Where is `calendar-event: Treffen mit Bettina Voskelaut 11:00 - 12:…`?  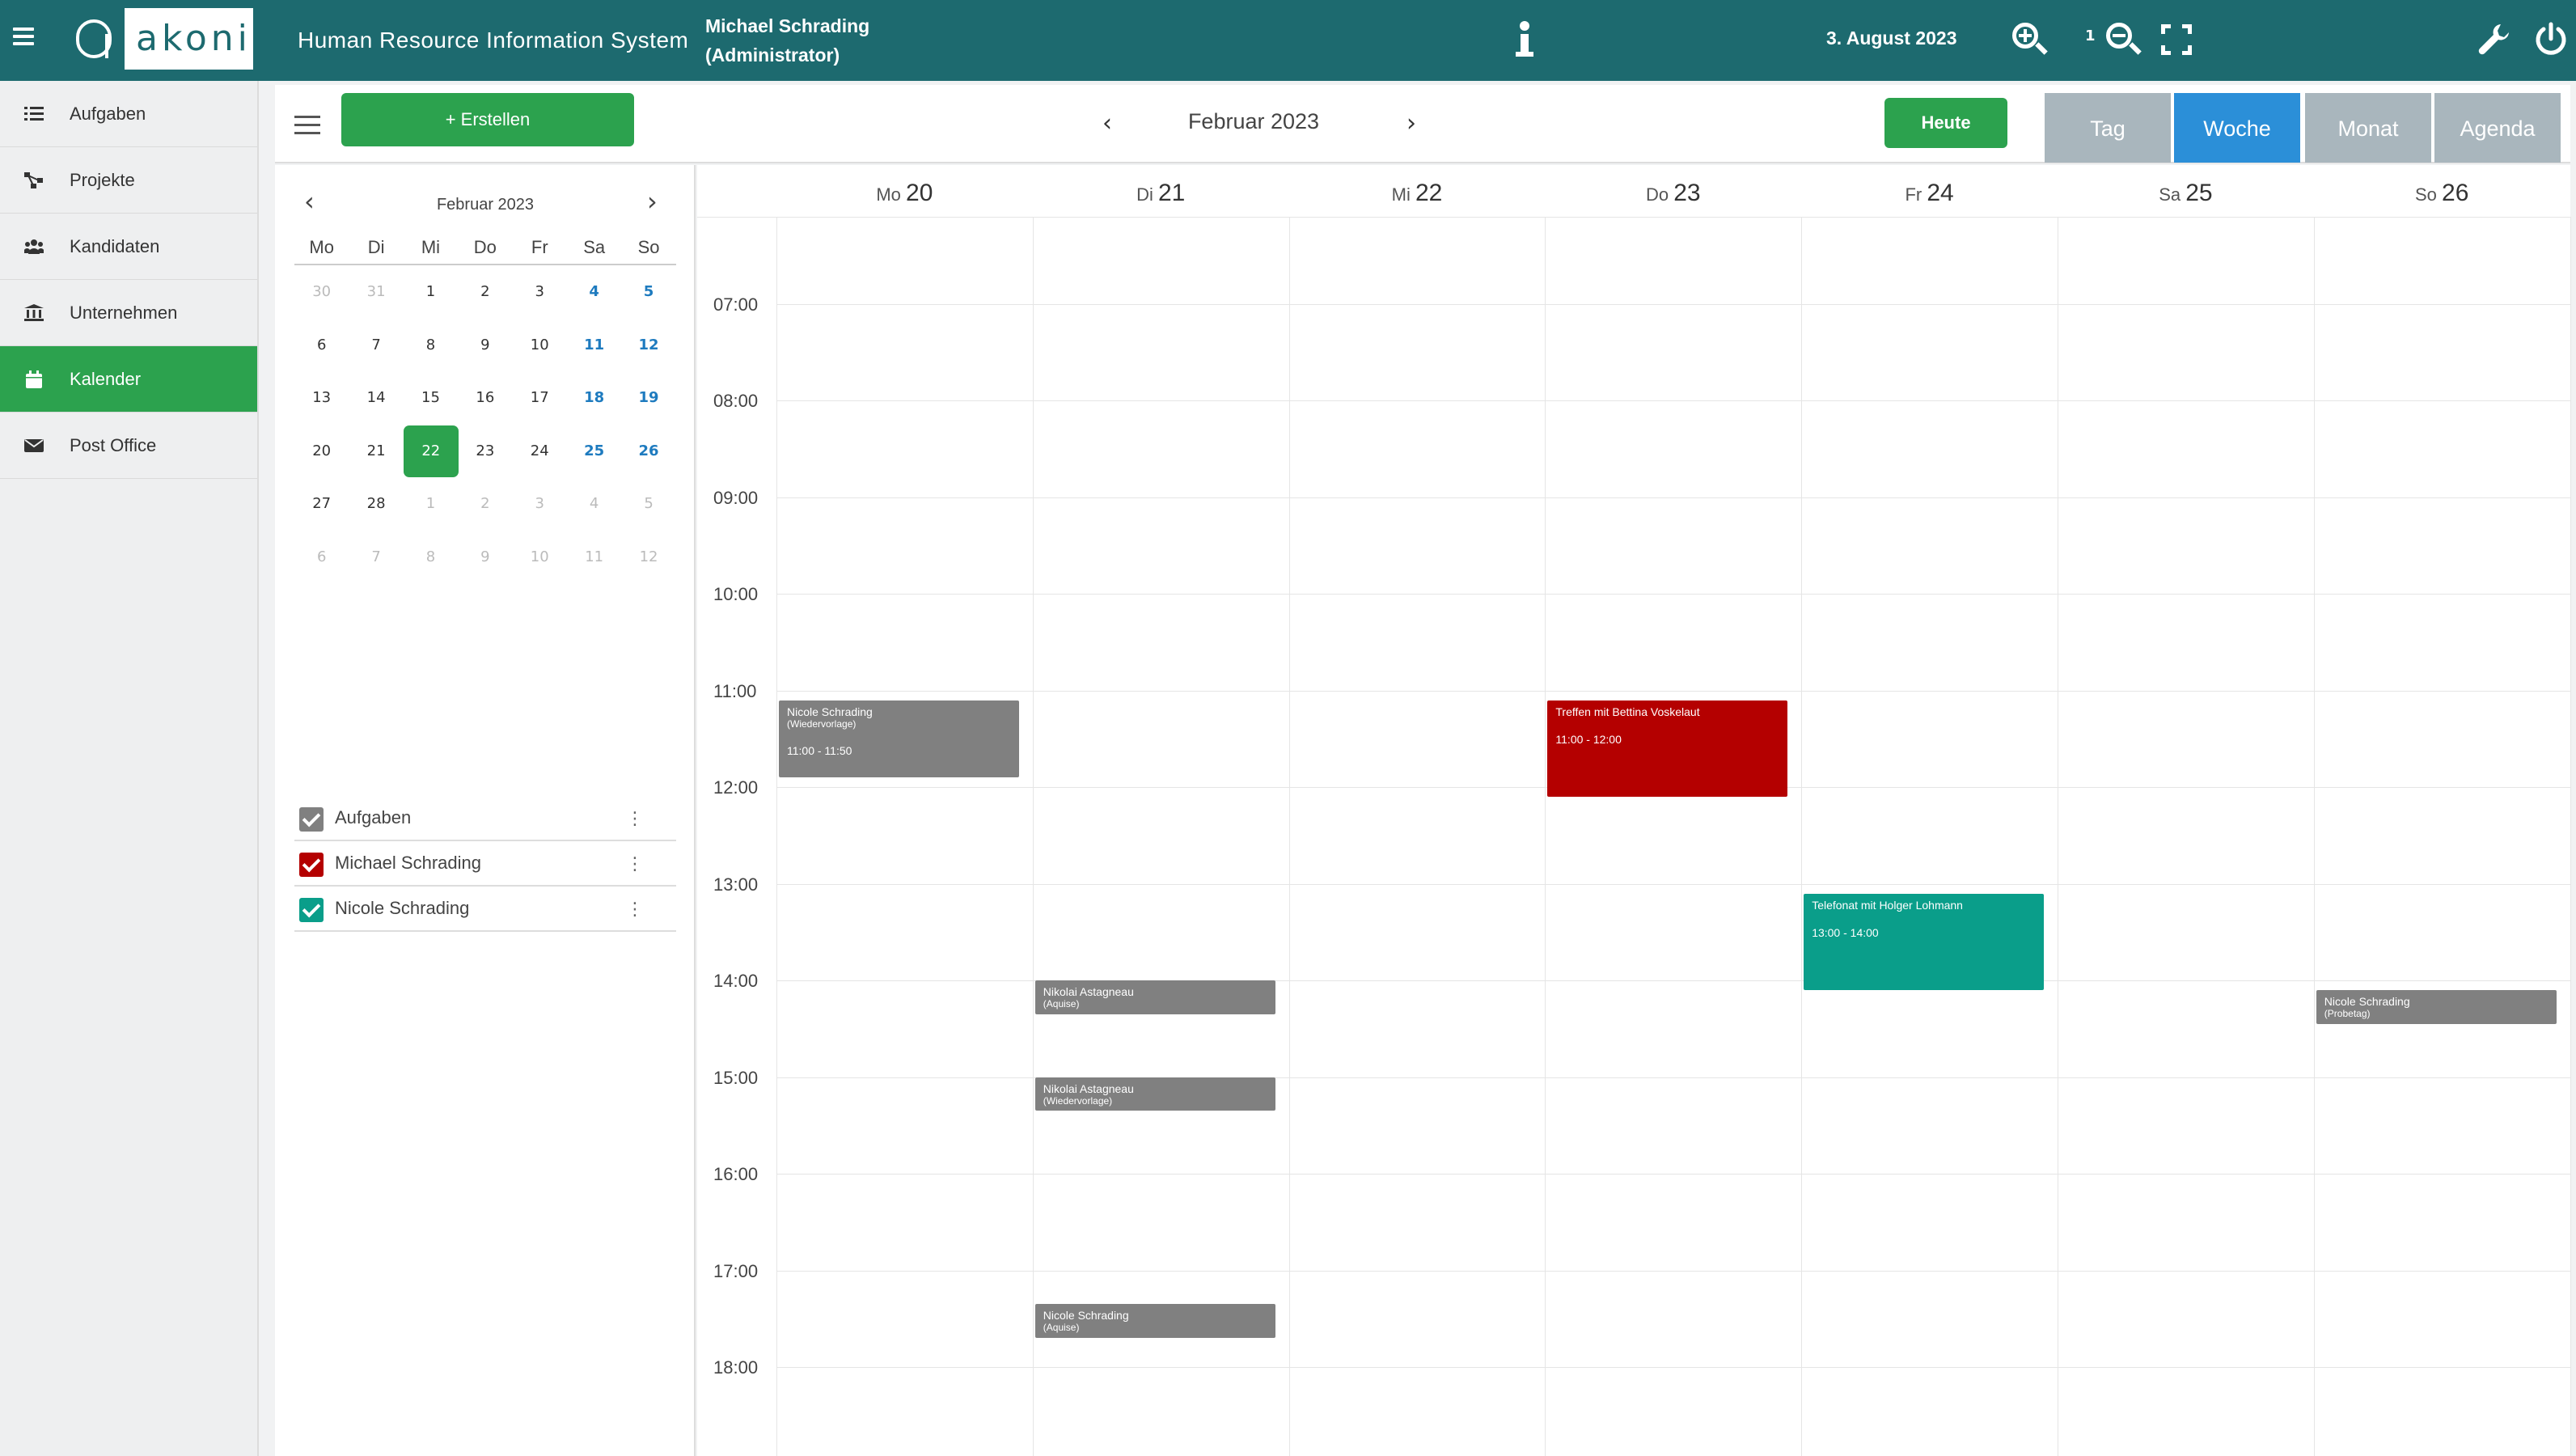 calendar-event: Treffen mit Bettina Voskelaut 11:00 - 12:… is located at coordinates (1667, 748).